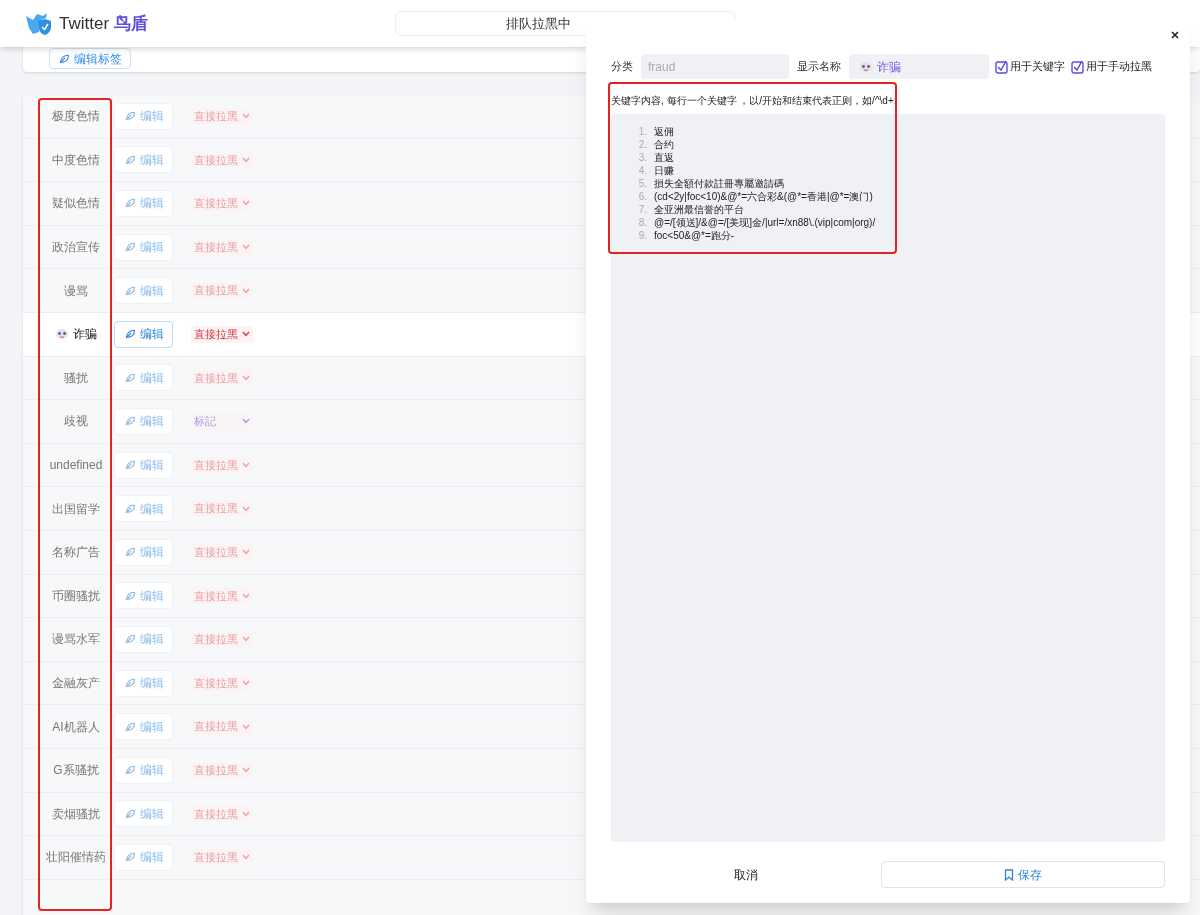 This screenshot has width=1200, height=915. Describe the element at coordinates (763, 196) in the screenshot. I see `keyword-line: (cd<2y|foc<10)&@*=六合彩&(@*=香港|@*=澳门)` at that location.